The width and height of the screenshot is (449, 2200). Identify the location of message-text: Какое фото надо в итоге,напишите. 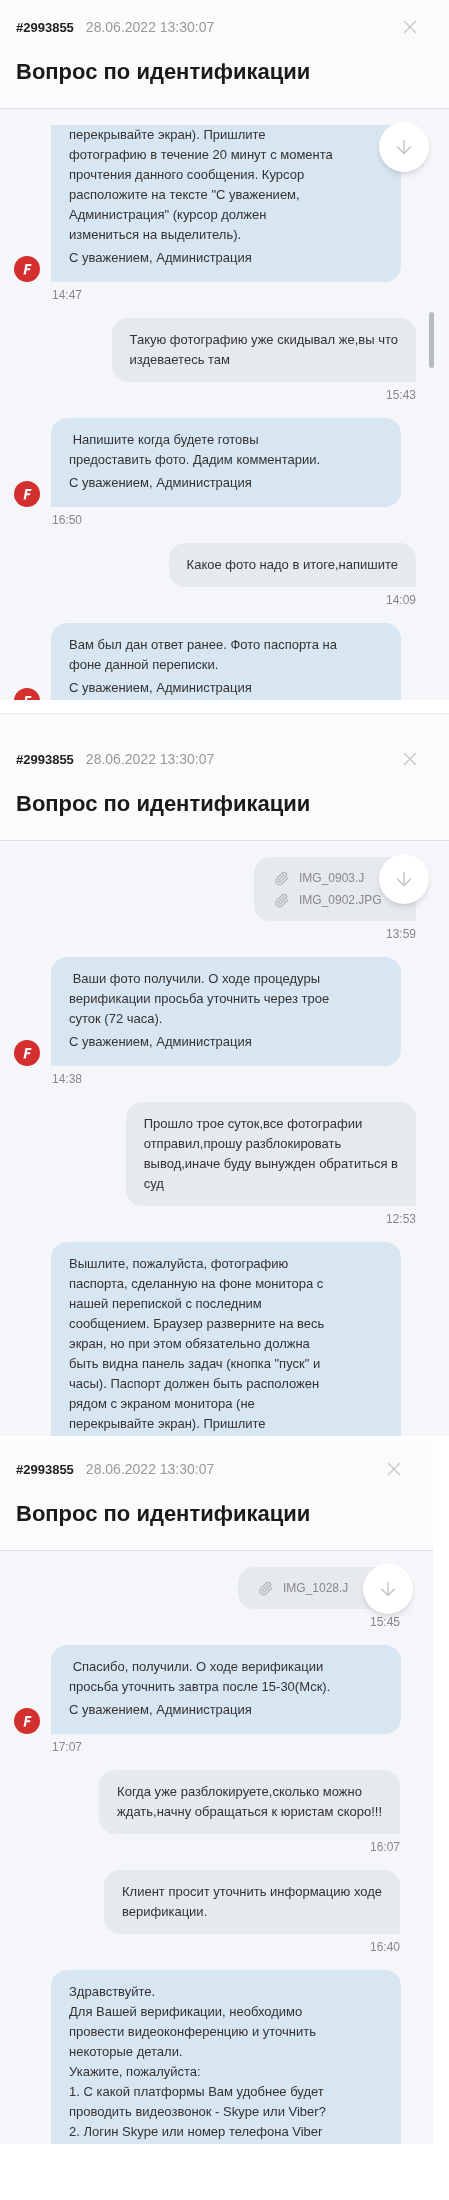
(292, 565).